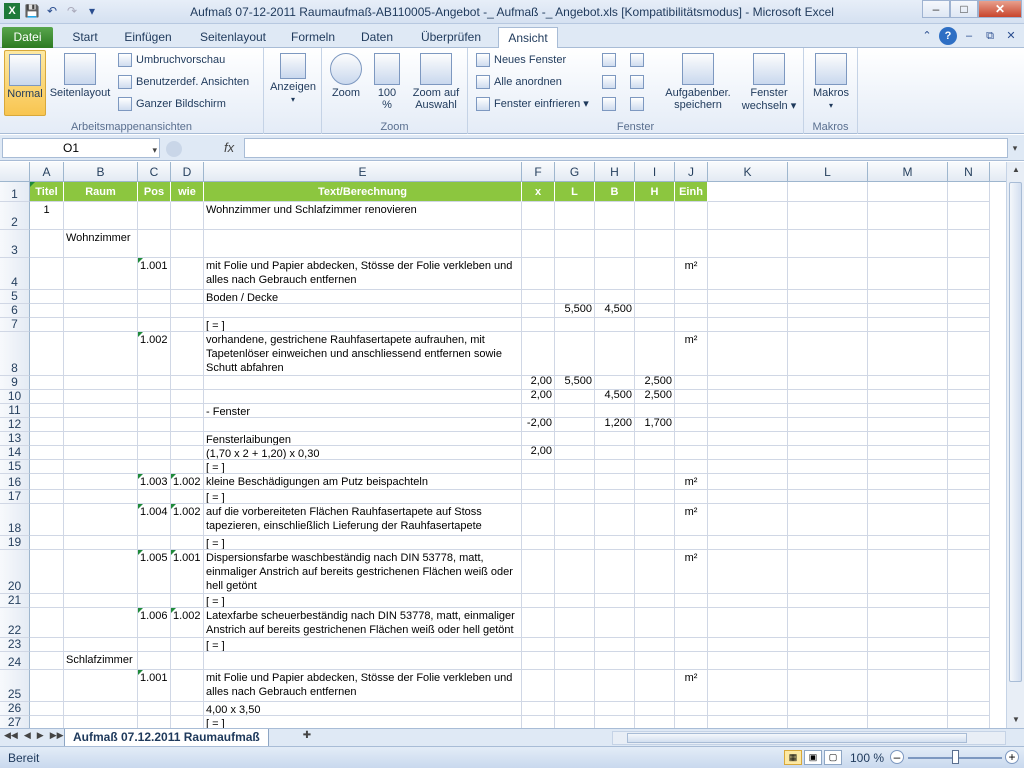 This screenshot has height=768, width=1024. I want to click on cell-j19, so click(691, 543).